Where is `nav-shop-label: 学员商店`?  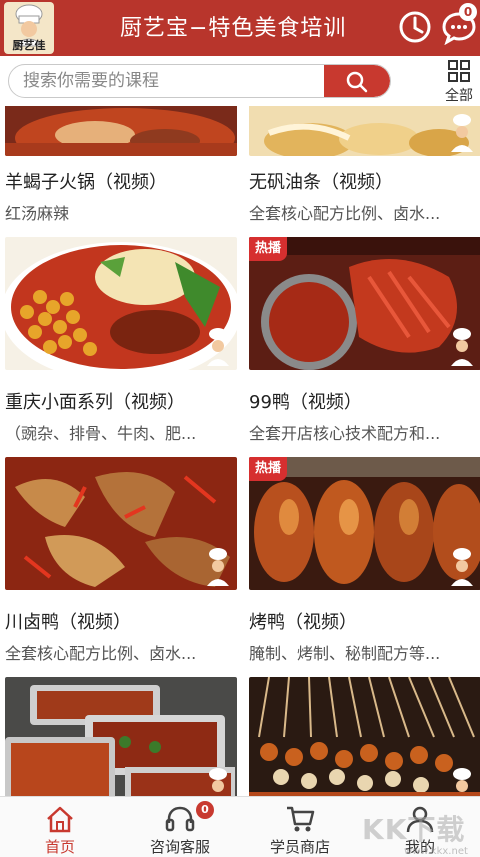
nav-shop-label: 学员商店 is located at coordinates (299, 847).